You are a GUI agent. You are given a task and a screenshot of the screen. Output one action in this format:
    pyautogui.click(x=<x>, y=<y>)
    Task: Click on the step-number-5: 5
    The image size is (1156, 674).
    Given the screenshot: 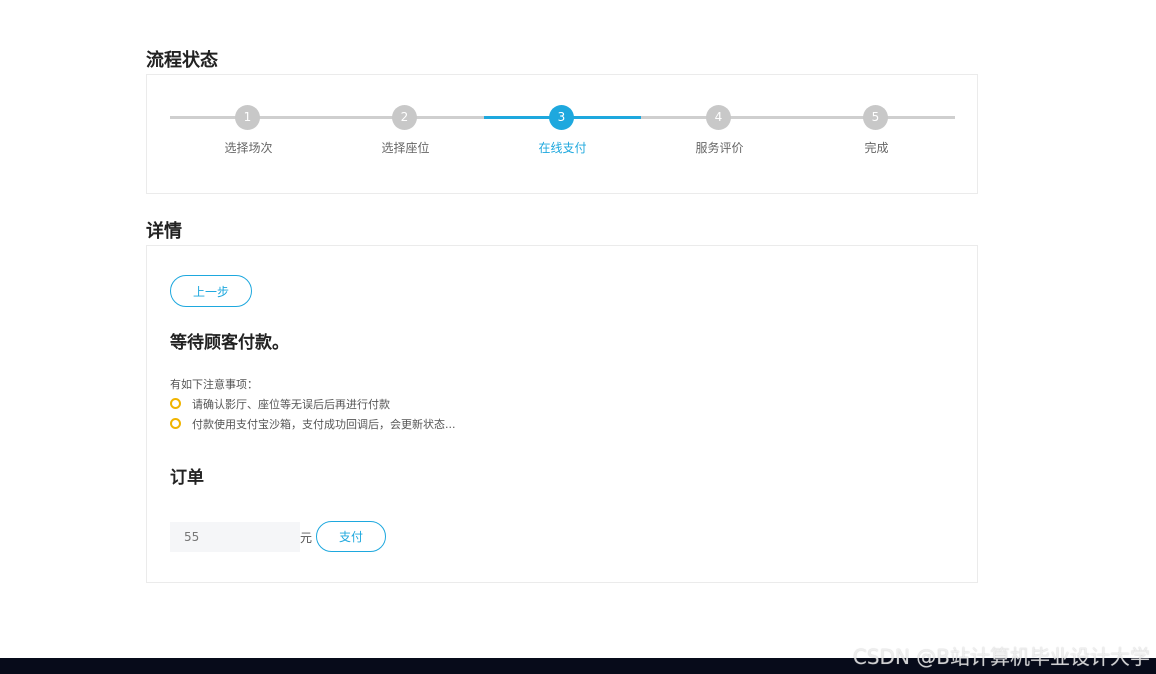 What is the action you would take?
    pyautogui.click(x=875, y=117)
    